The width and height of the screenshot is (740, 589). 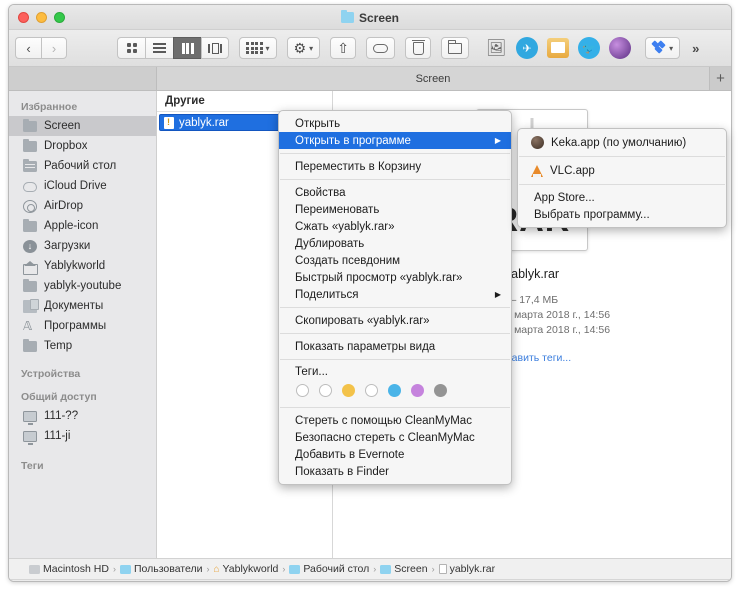 I want to click on menu-item-get-info: Свойства, so click(x=395, y=192).